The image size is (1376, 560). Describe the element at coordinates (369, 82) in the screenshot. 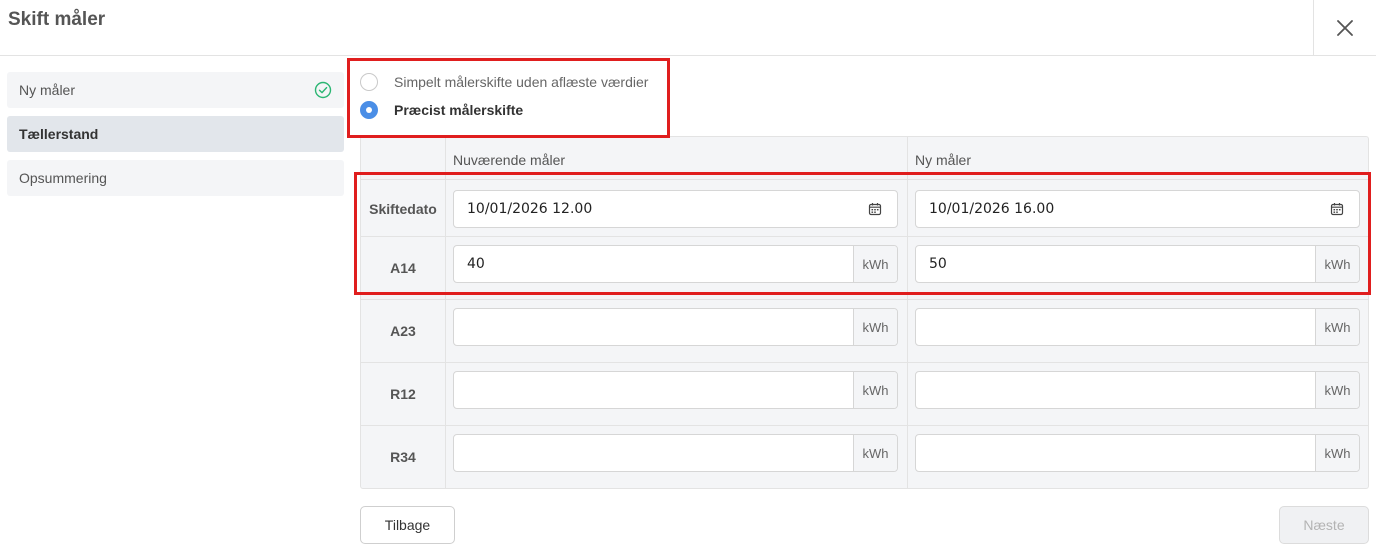

I see `radio-circle` at that location.